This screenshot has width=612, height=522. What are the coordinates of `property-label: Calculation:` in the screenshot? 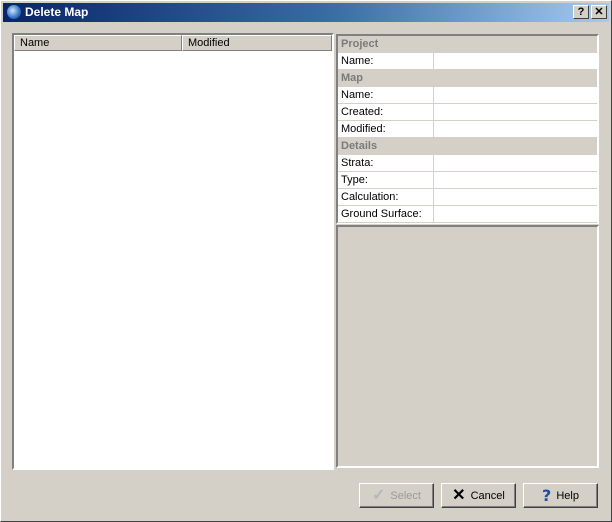 It's located at (386, 197).